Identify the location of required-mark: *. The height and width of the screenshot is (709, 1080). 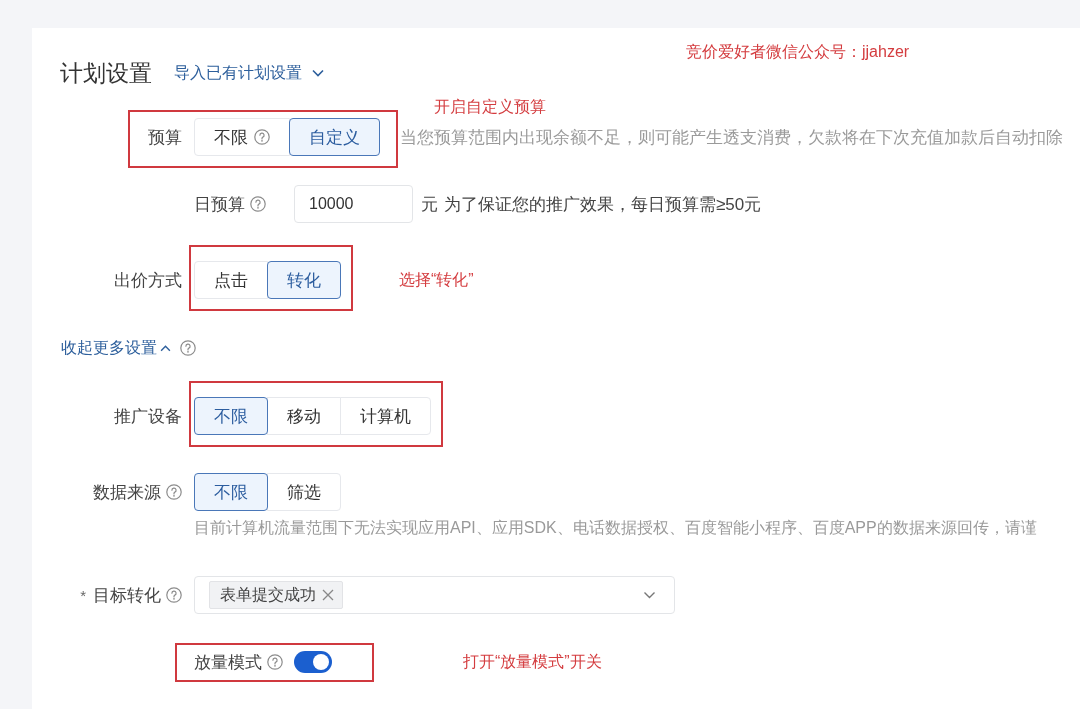
(83, 595).